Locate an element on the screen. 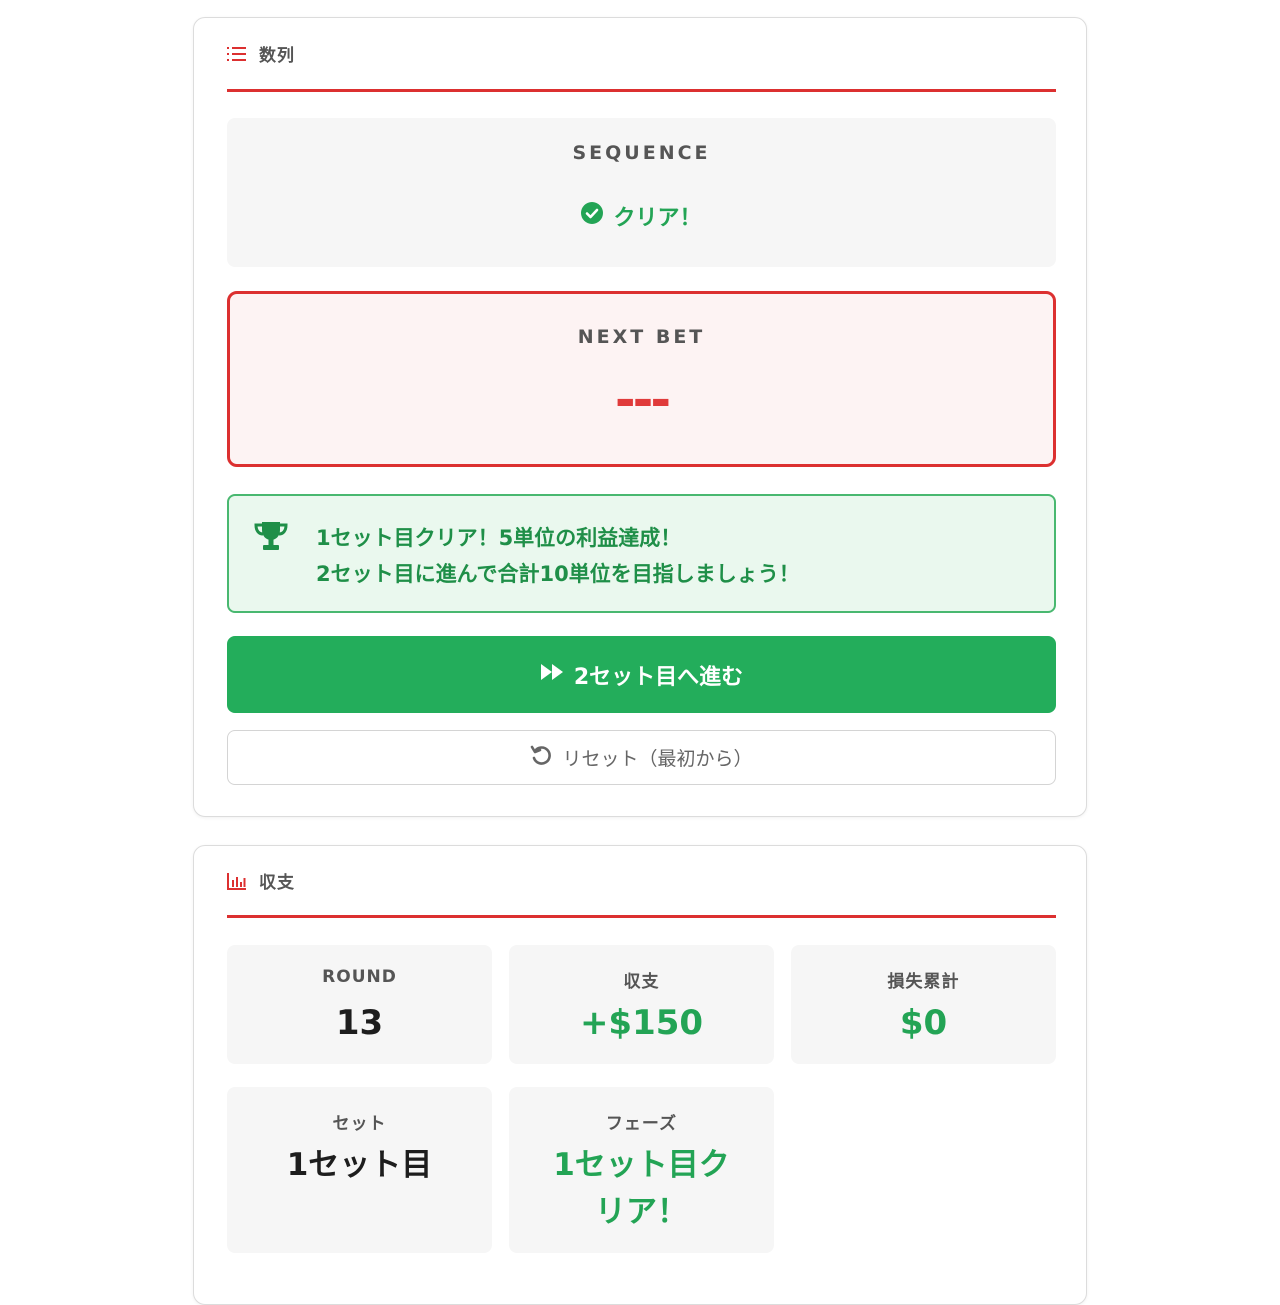  balance-value: +$150 is located at coordinates (641, 1023).